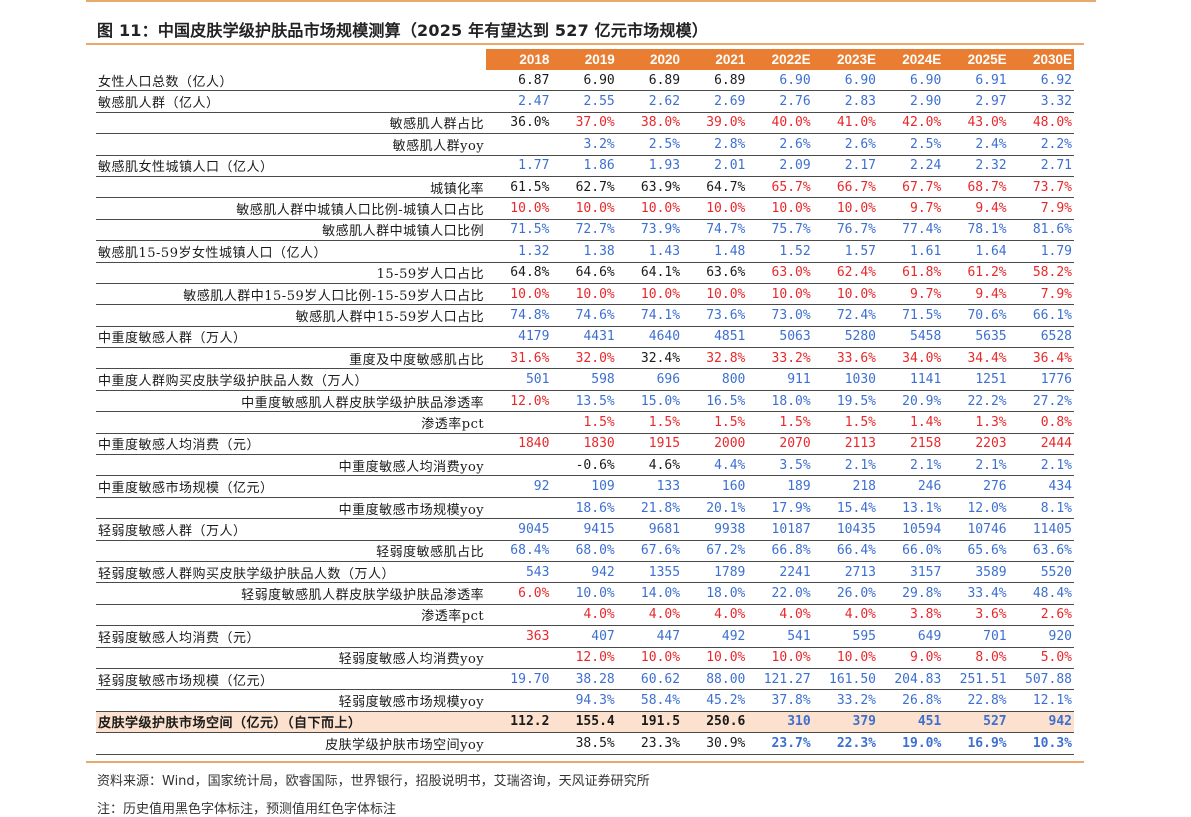 This screenshot has height=817, width=1191. I want to click on table-cell: 3157, so click(911, 572).